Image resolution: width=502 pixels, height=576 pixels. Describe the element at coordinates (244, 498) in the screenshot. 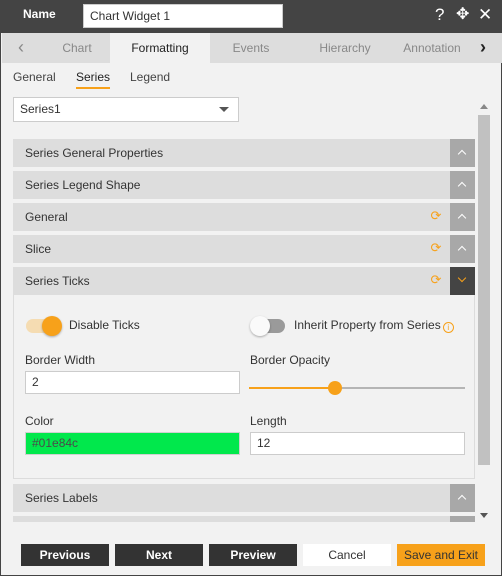

I see `panel-series-labels: Series Labels` at that location.